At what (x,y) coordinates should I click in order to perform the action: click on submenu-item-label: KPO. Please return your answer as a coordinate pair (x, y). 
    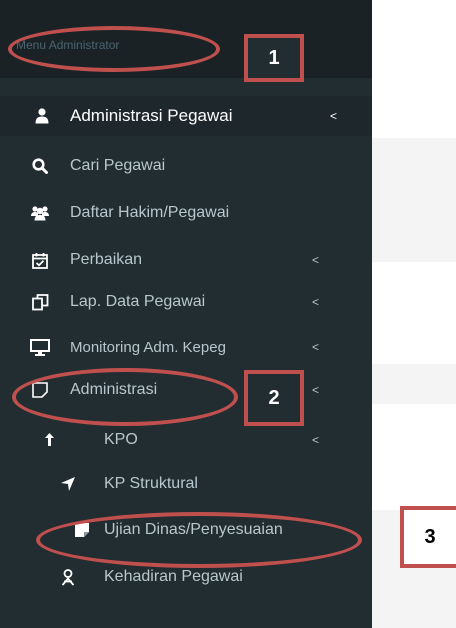
    Looking at the image, I should click on (121, 439).